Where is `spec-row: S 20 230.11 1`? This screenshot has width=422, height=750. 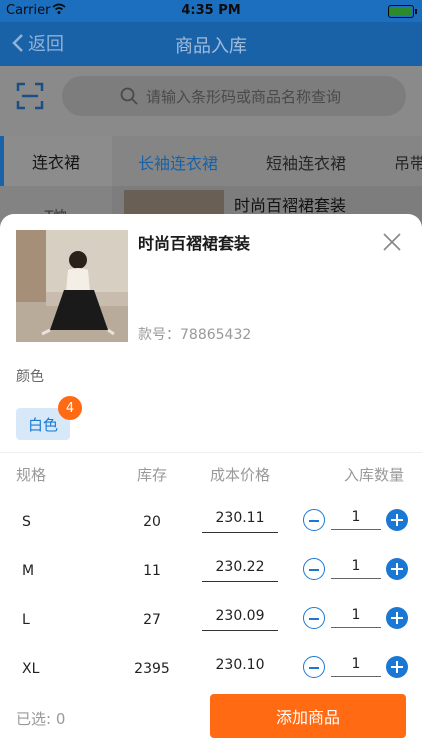
spec-row: S 20 230.11 1 is located at coordinates (211, 523).